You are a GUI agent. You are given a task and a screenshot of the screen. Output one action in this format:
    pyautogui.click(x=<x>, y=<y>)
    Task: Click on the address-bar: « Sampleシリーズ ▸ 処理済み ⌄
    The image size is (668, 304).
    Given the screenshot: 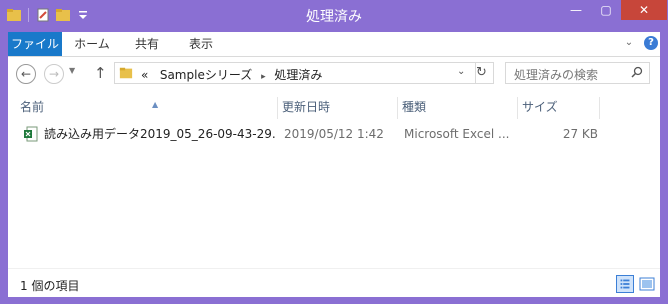 What is the action you would take?
    pyautogui.click(x=295, y=73)
    